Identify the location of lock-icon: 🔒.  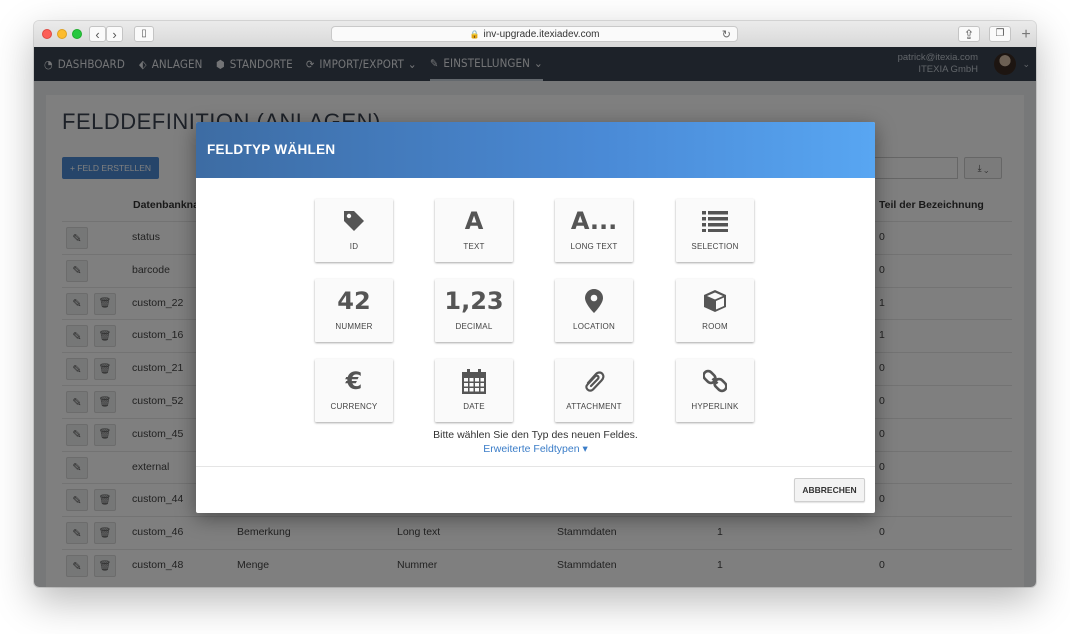
(474, 34).